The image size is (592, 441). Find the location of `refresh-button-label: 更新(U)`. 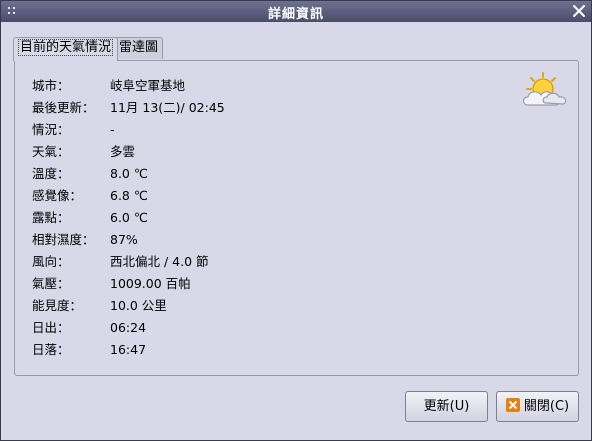

refresh-button-label: 更新(U) is located at coordinates (446, 406).